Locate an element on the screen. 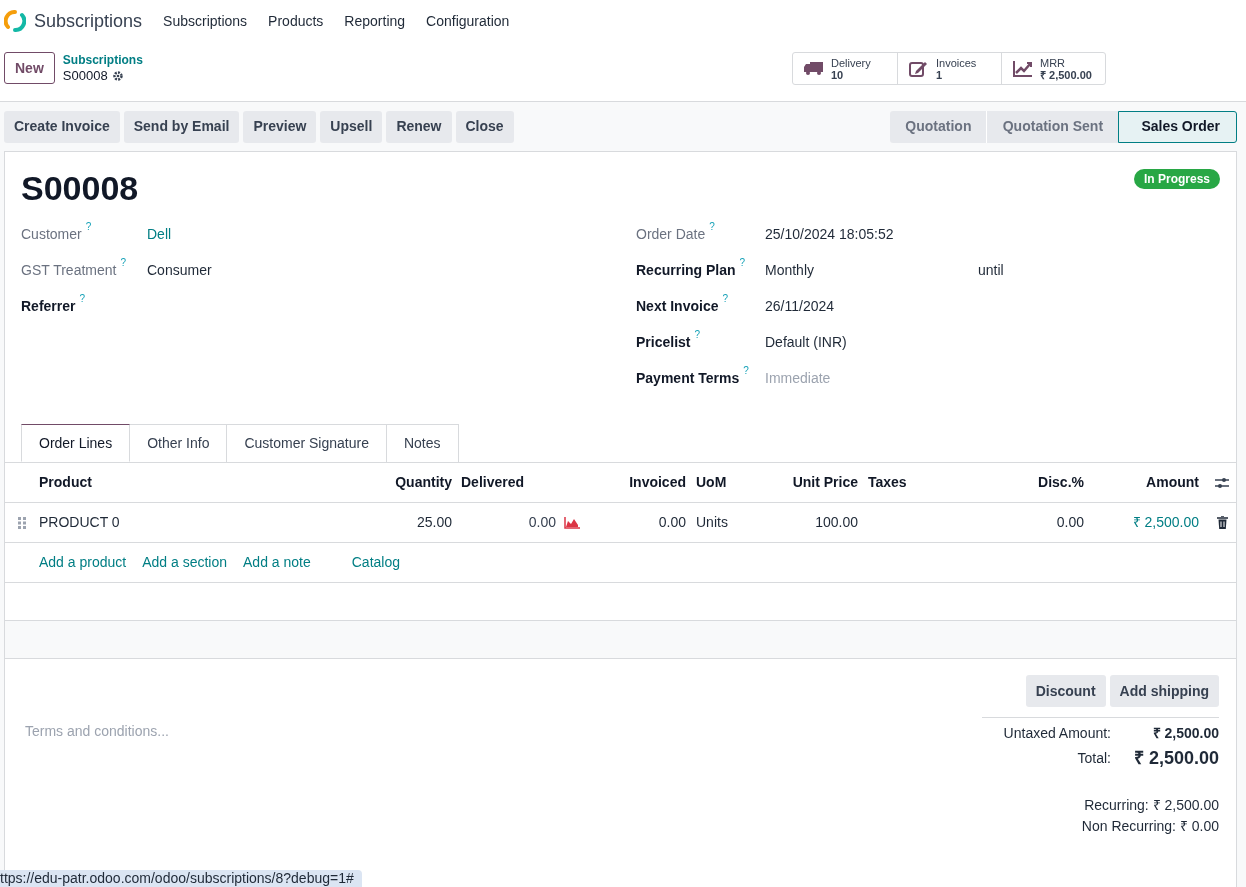 Image resolution: width=1246 pixels, height=887 pixels. field-value: Default (INR) is located at coordinates (871, 342).